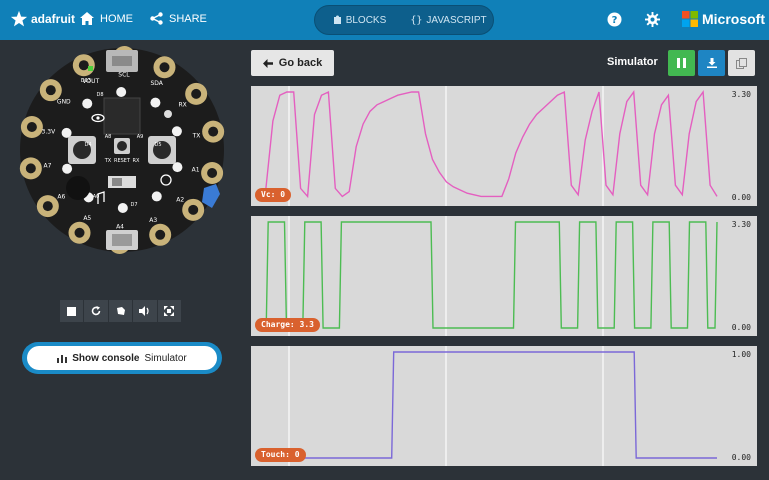 The image size is (769, 480). I want to click on pin-label: RX, so click(182, 105).